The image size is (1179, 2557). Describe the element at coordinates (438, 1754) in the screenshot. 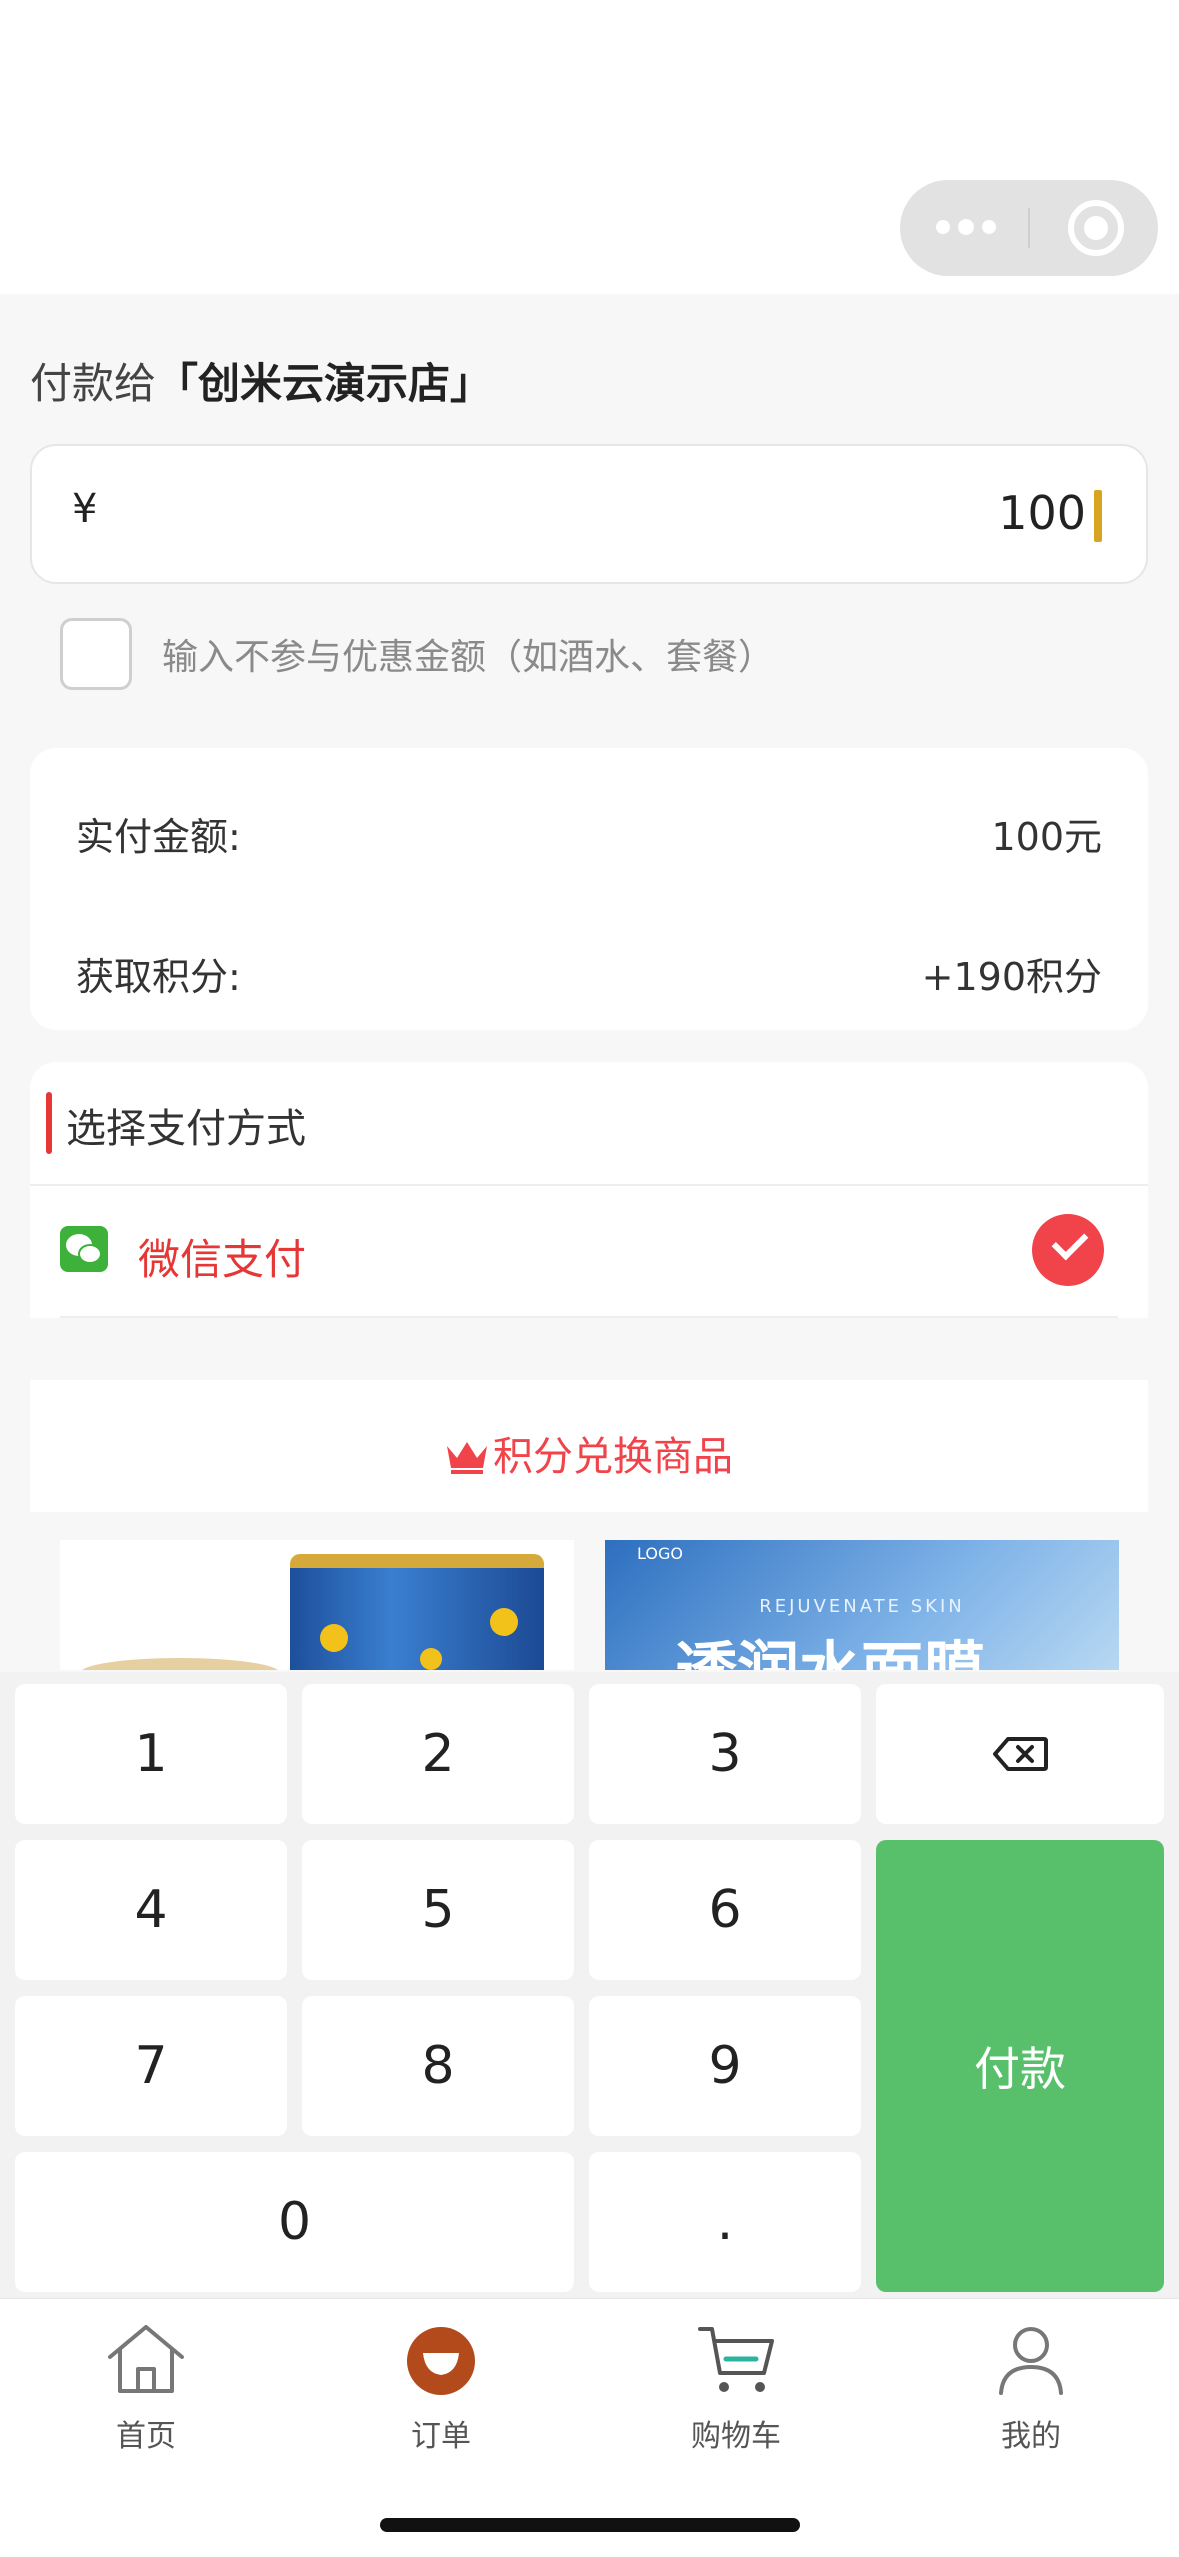

I see `key-2: 2` at that location.